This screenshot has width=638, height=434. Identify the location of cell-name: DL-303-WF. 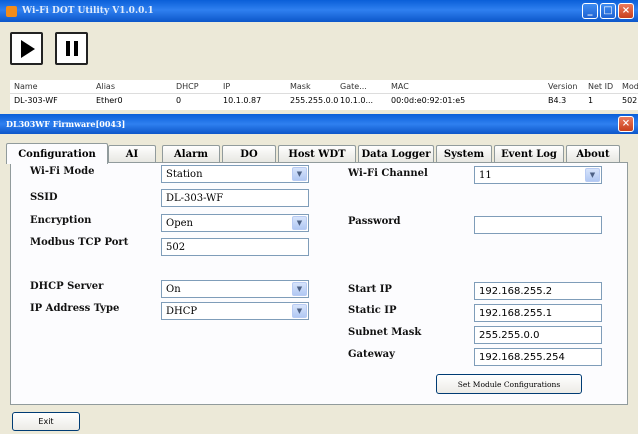
(36, 100).